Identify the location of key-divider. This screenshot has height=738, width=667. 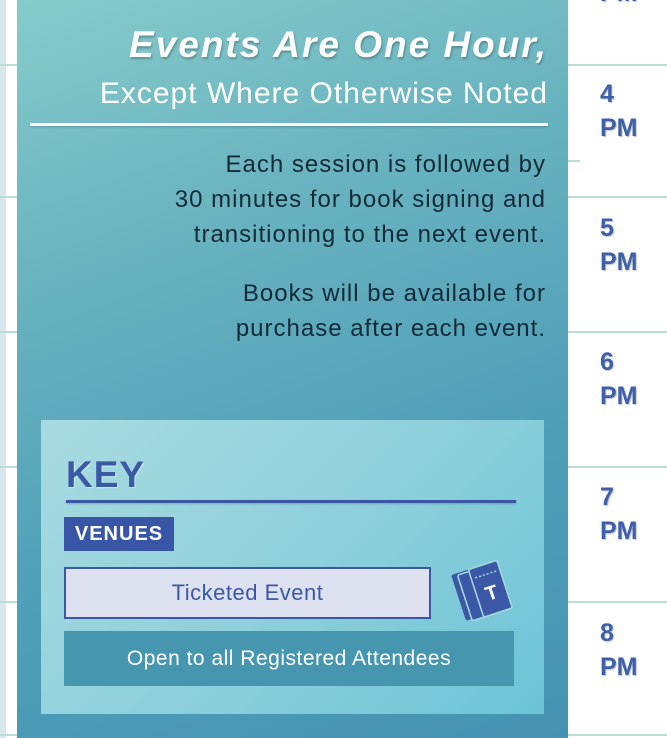
(291, 501).